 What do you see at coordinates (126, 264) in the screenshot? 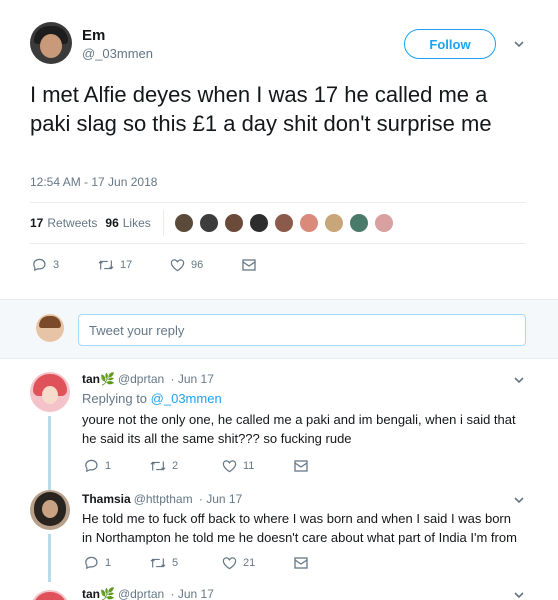
I see `retweet-count: 17` at bounding box center [126, 264].